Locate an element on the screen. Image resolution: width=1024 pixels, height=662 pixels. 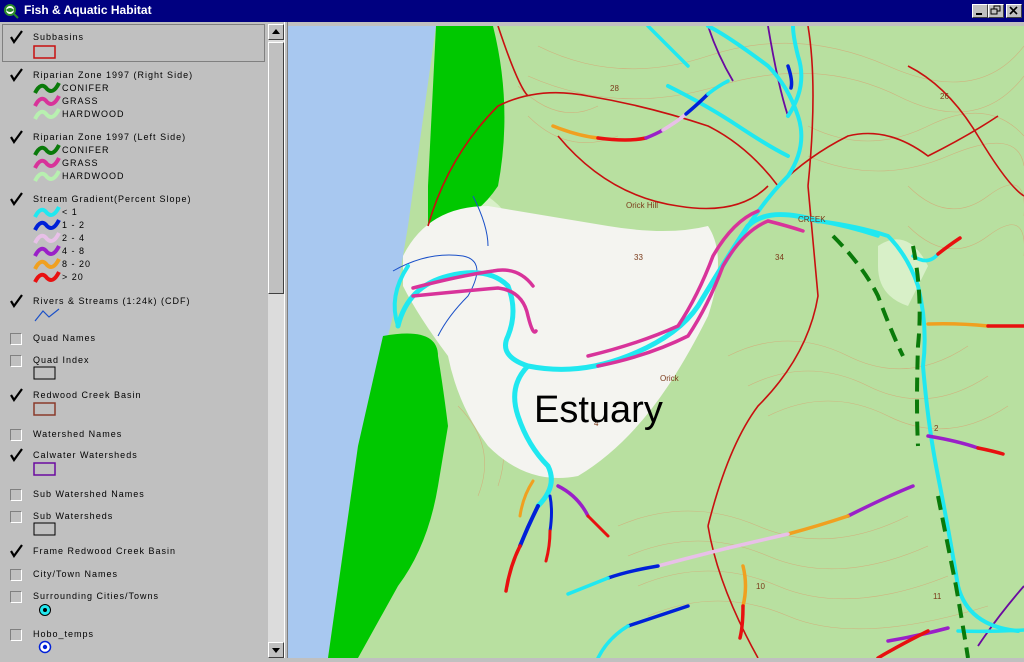
quad-index-checkbox is located at coordinates (16, 361).